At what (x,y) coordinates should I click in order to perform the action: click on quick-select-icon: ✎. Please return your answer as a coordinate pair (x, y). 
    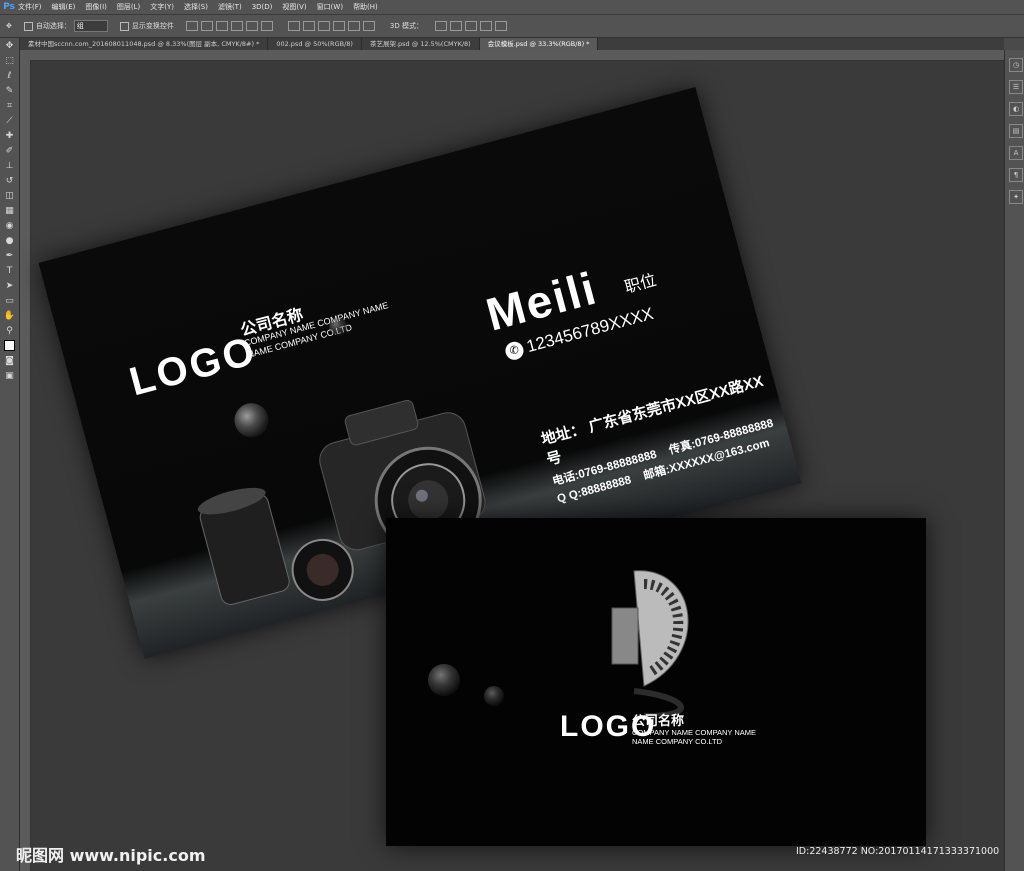
    Looking at the image, I should click on (9, 91).